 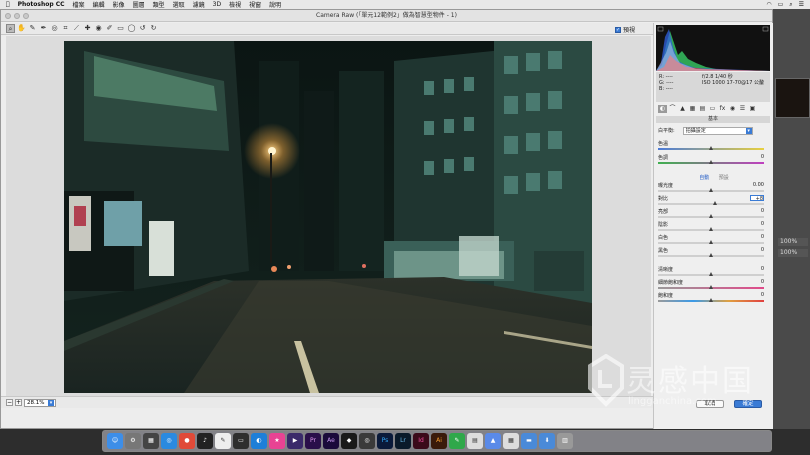 I want to click on photoshop-icon: Ps, so click(x=385, y=441).